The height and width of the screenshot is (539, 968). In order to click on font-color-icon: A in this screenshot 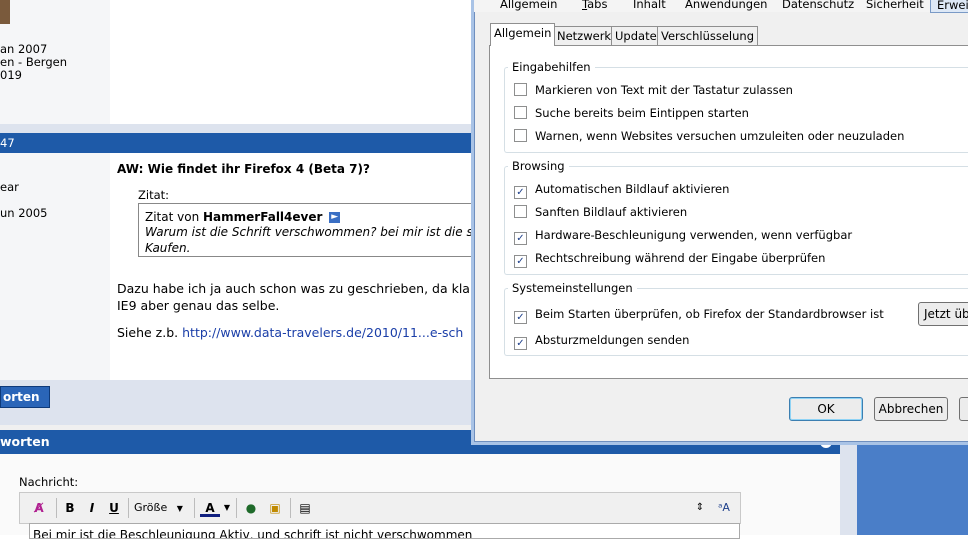, I will do `click(210, 508)`.